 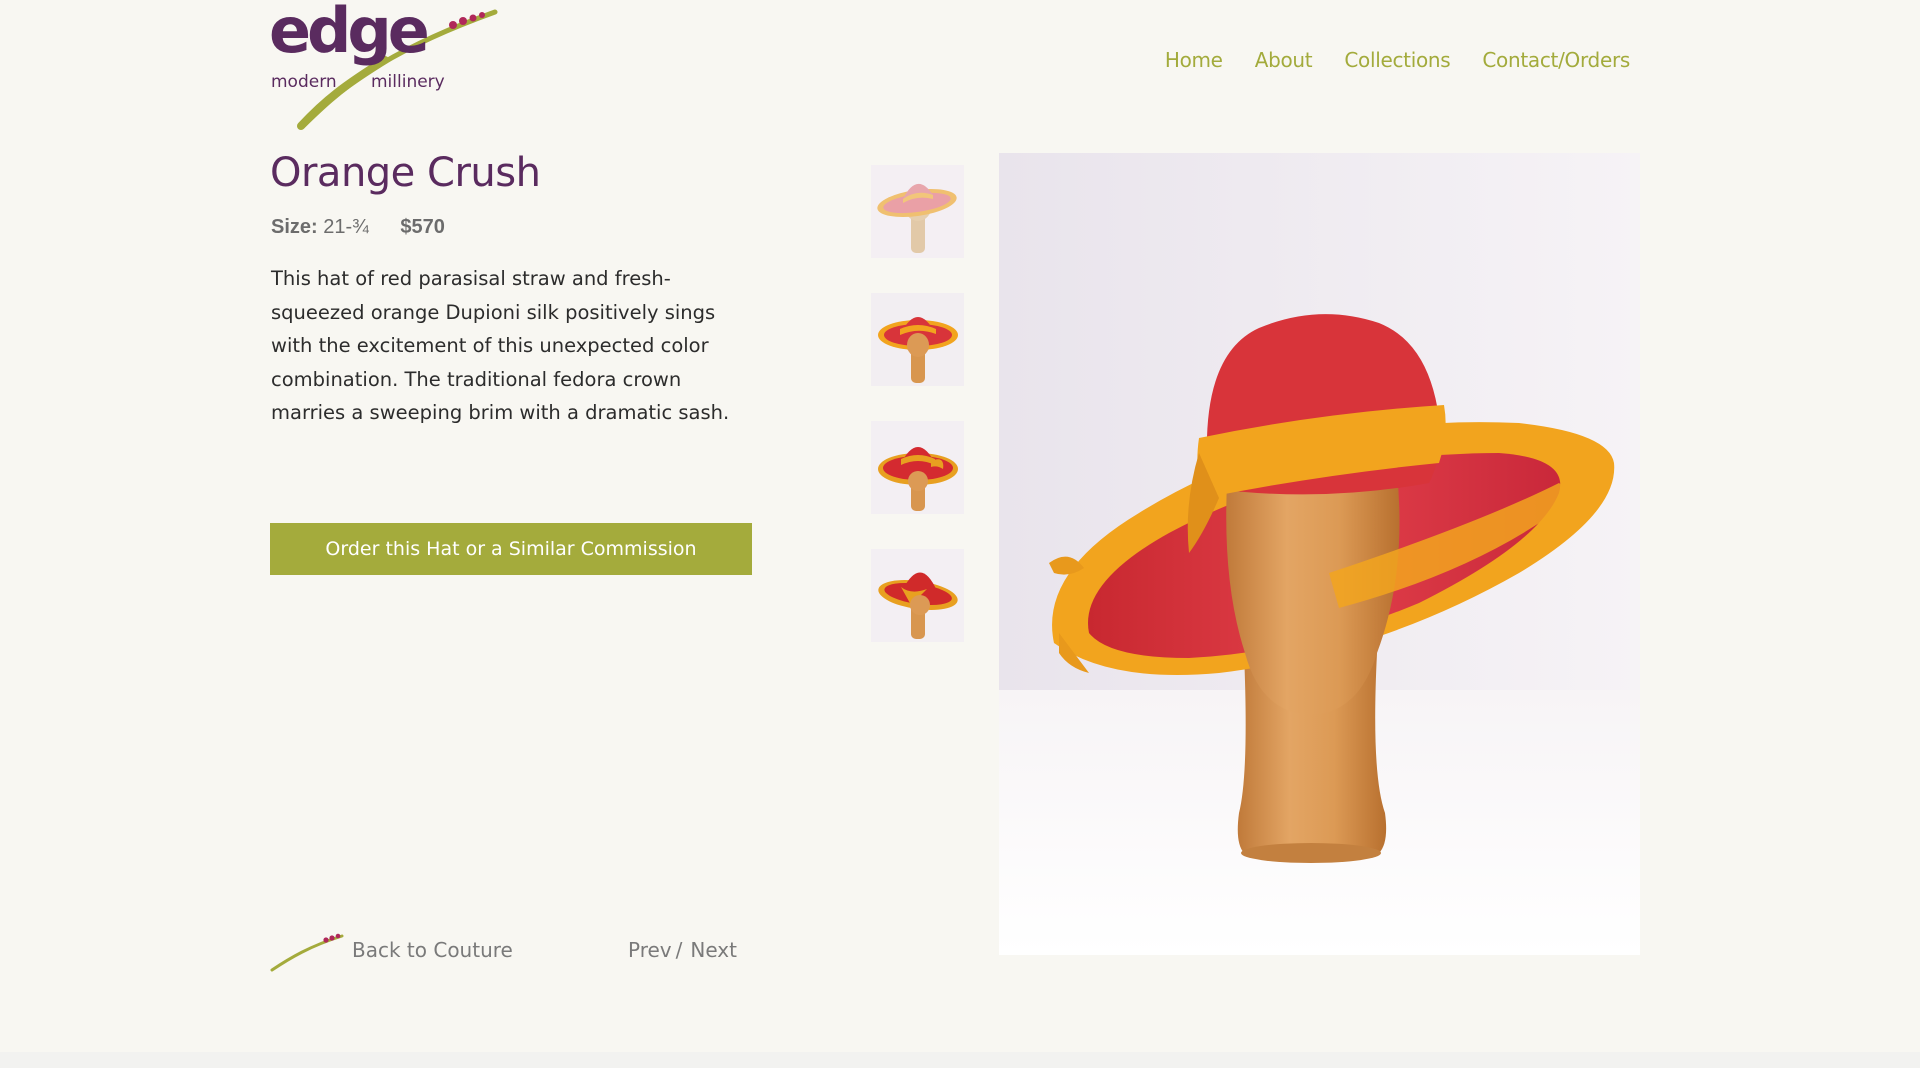 What do you see at coordinates (294, 227) in the screenshot?
I see `size-label: Size:` at bounding box center [294, 227].